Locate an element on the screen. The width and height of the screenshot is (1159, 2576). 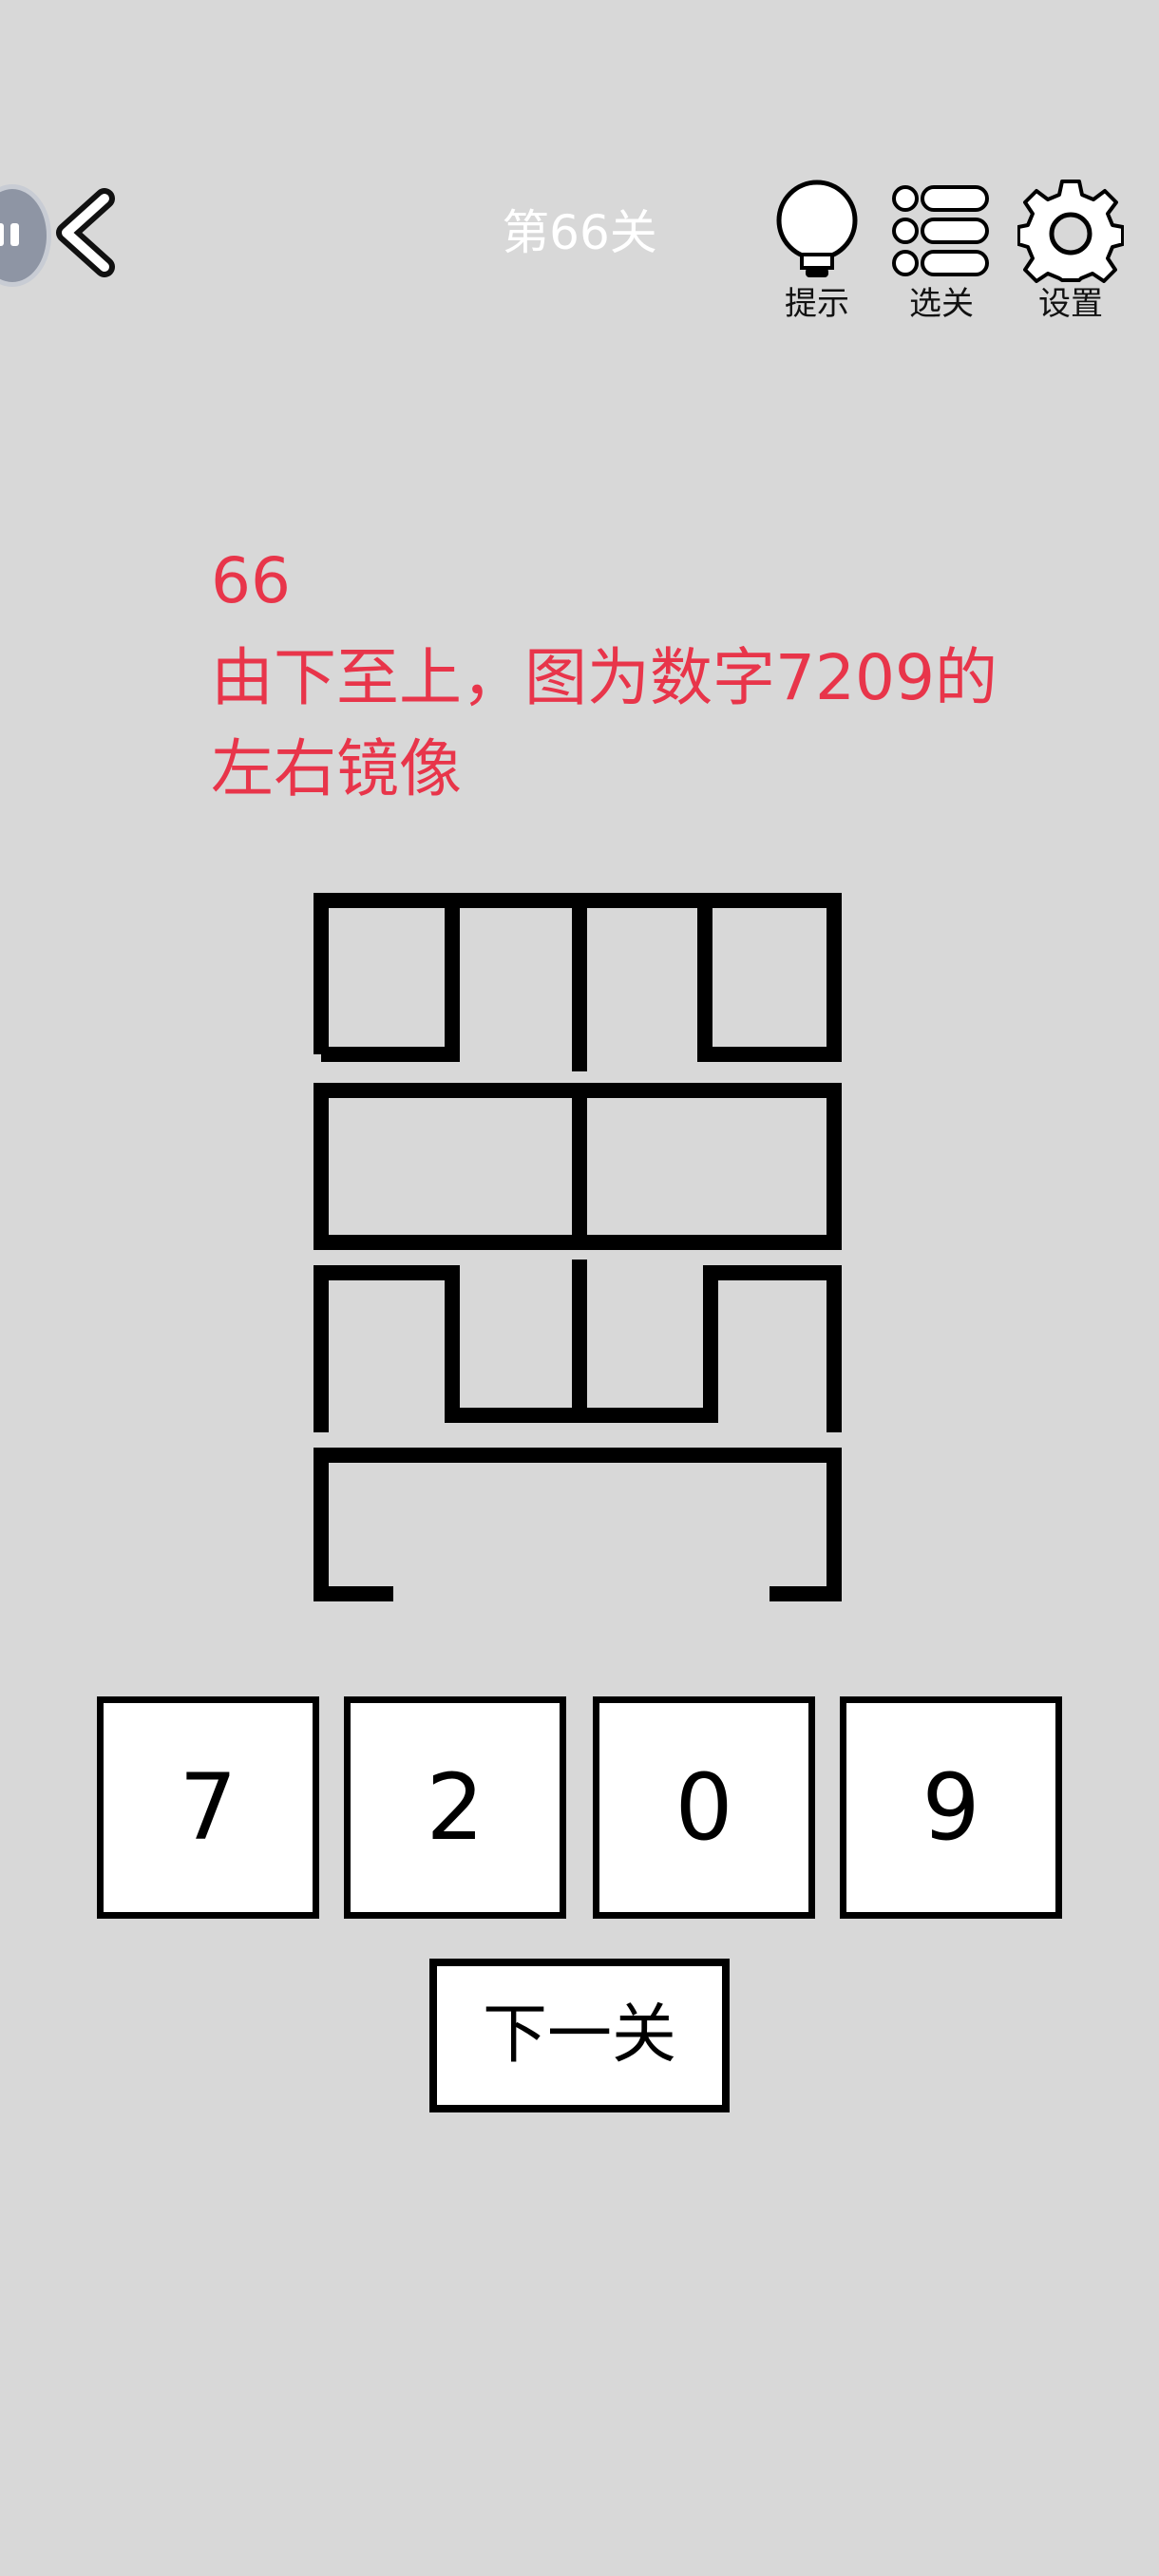
puzzle-figure is located at coordinates (578, 1247).